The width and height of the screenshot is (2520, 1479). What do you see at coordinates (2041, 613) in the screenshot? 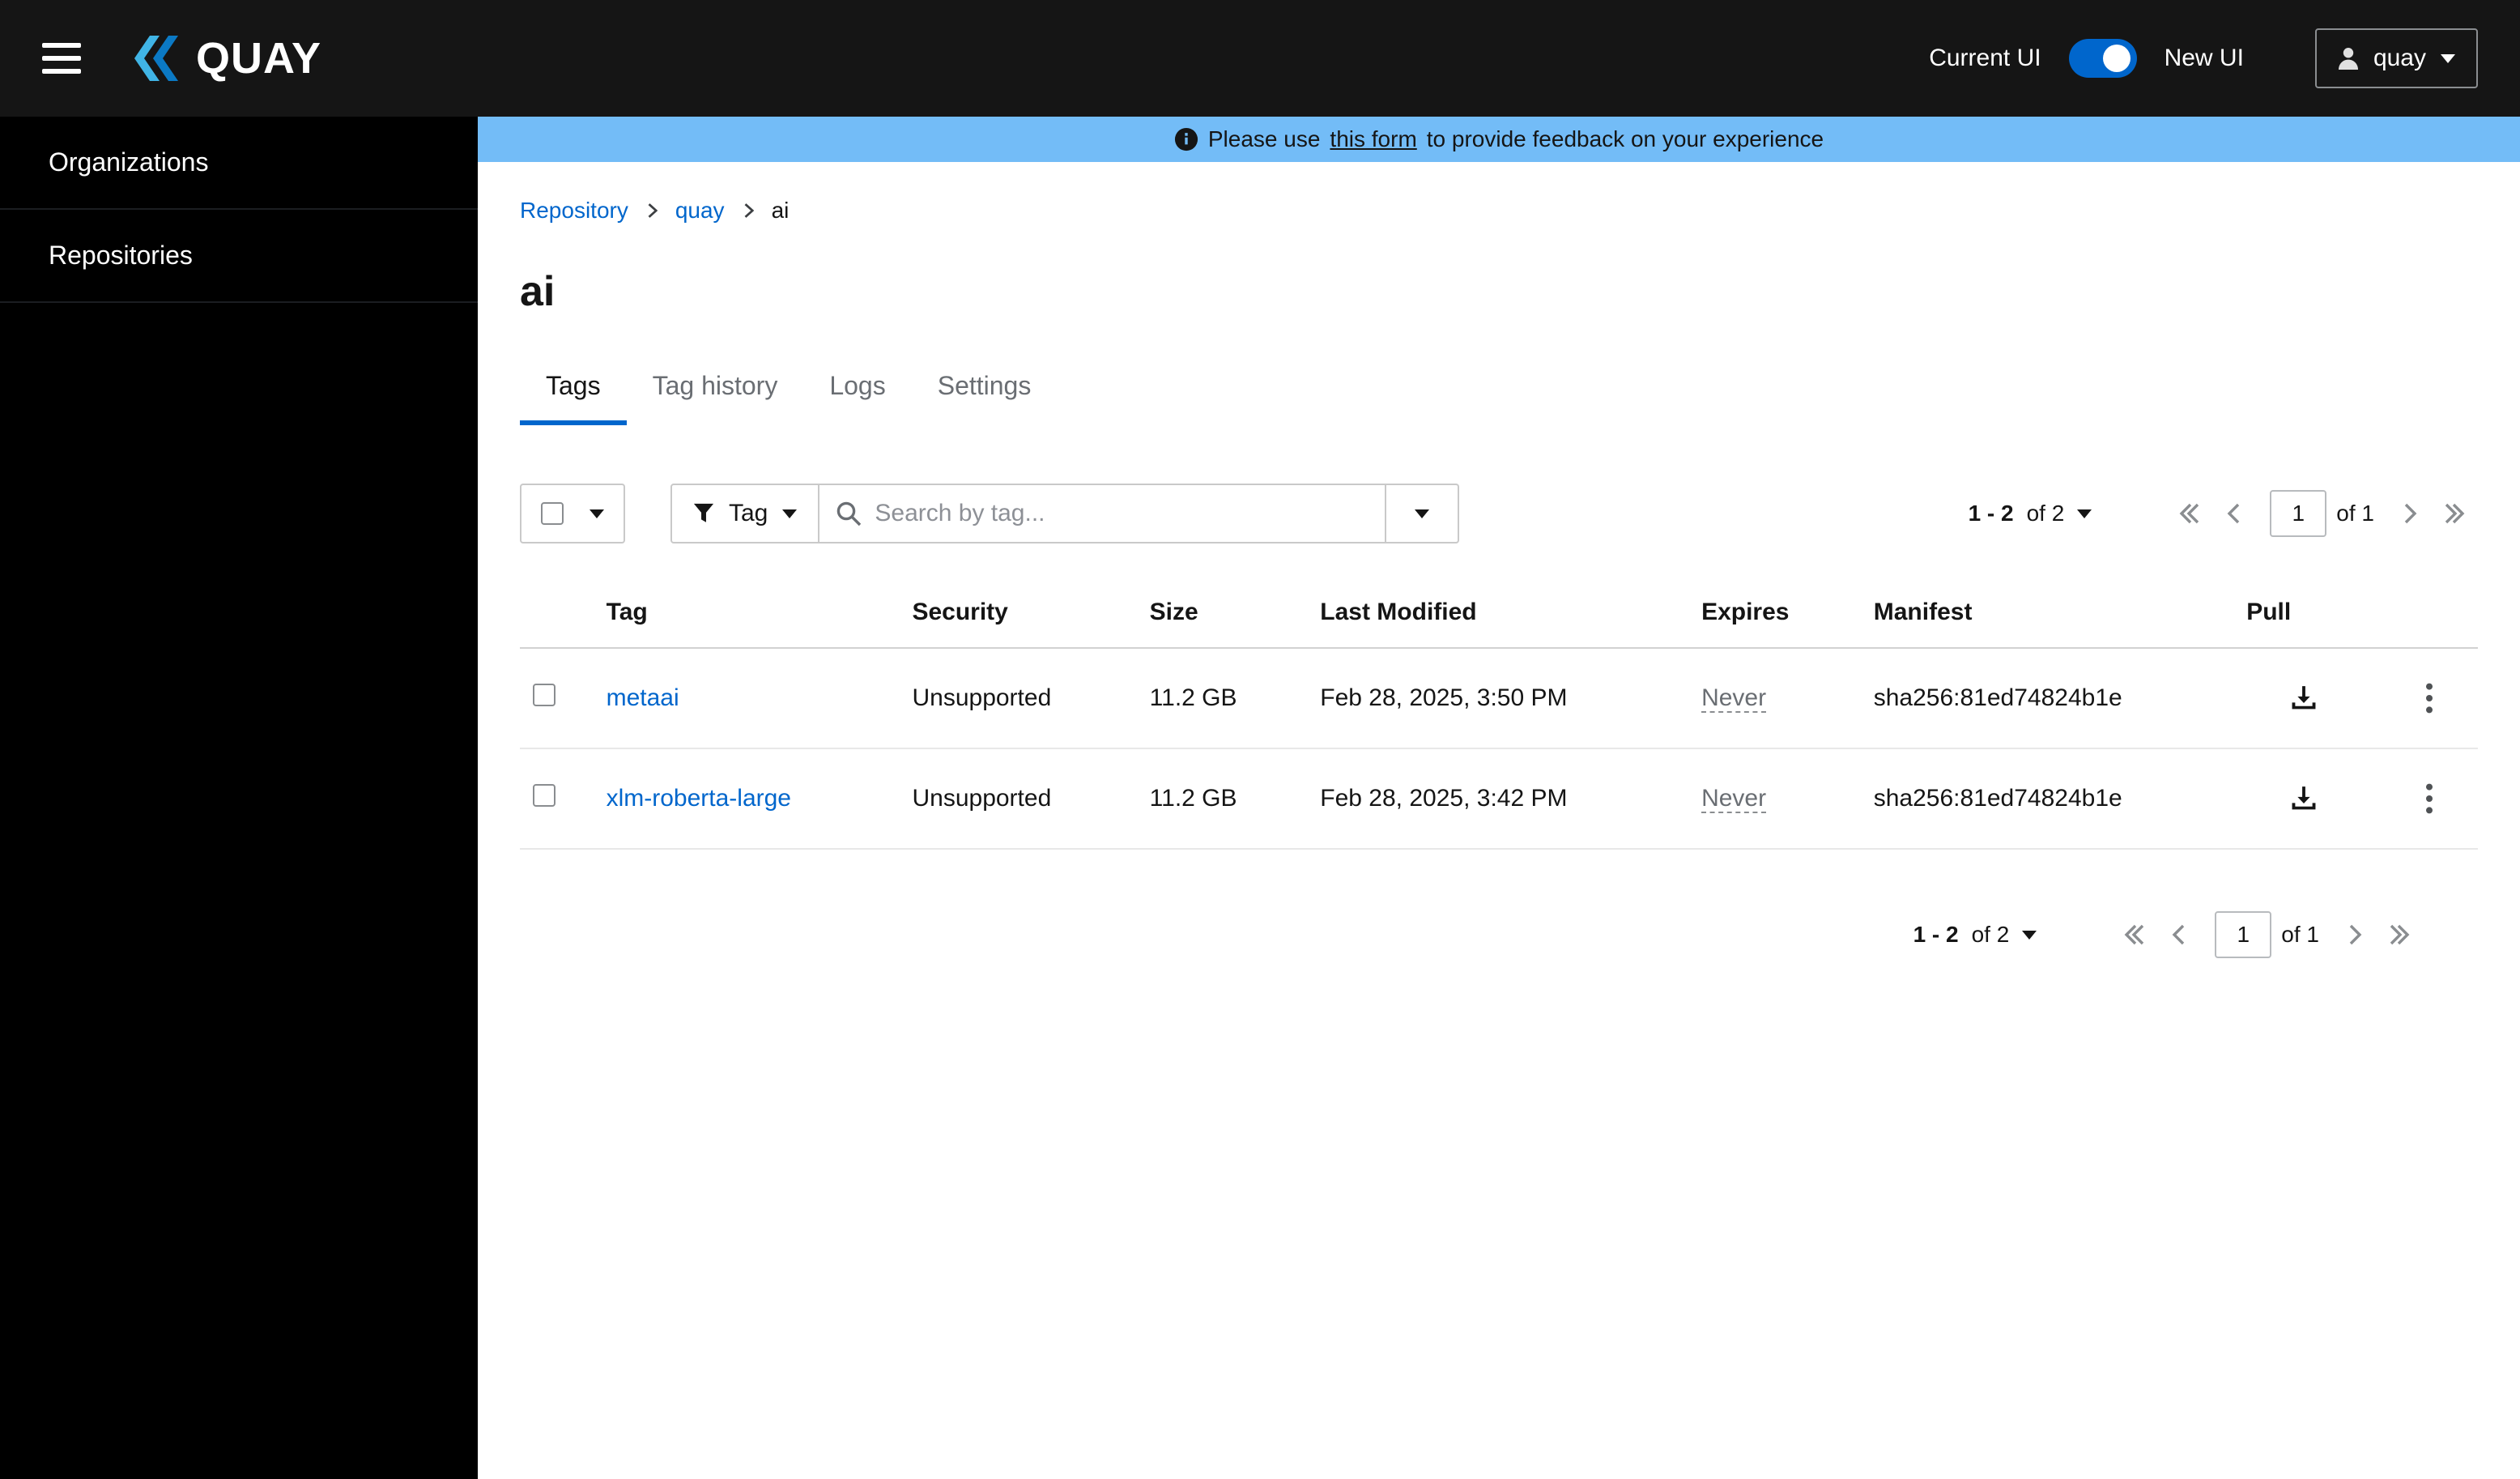
I see `column-header-manifest: Manifest` at bounding box center [2041, 613].